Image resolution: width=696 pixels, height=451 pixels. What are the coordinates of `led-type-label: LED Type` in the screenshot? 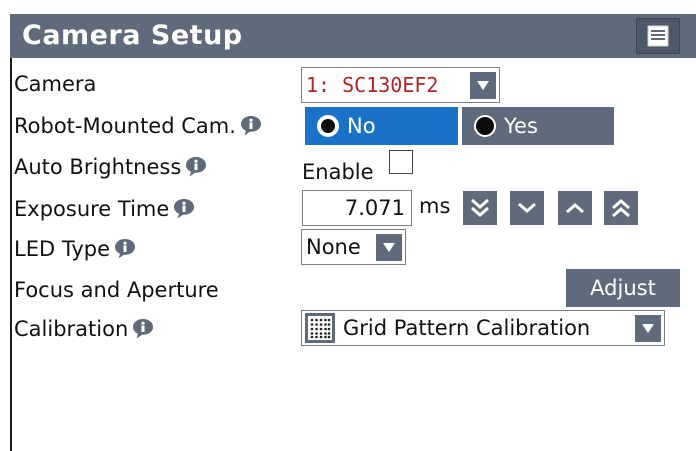 It's located at (75, 249).